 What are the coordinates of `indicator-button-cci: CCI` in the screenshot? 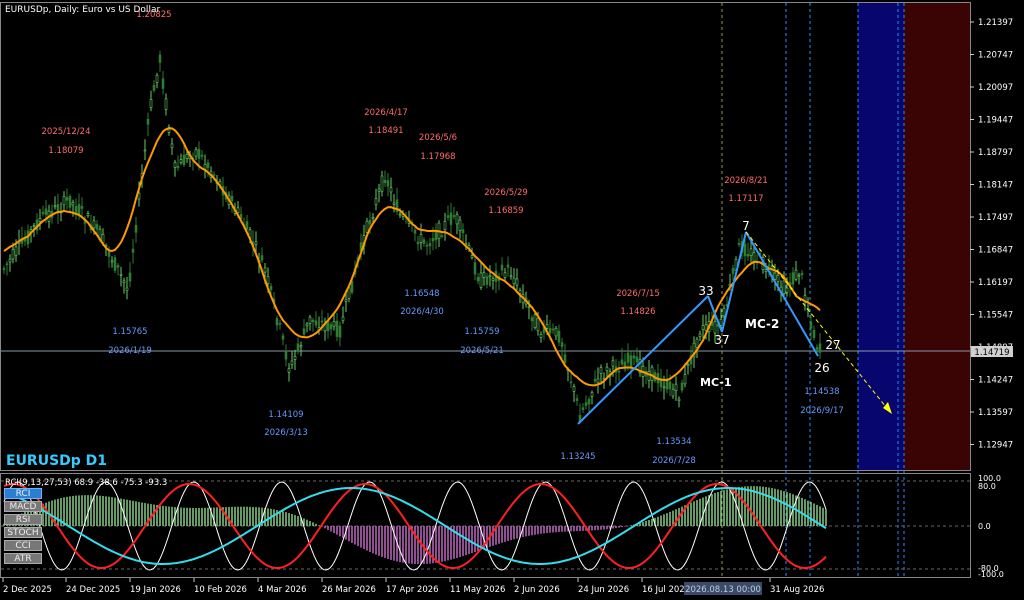 It's located at (23, 545).